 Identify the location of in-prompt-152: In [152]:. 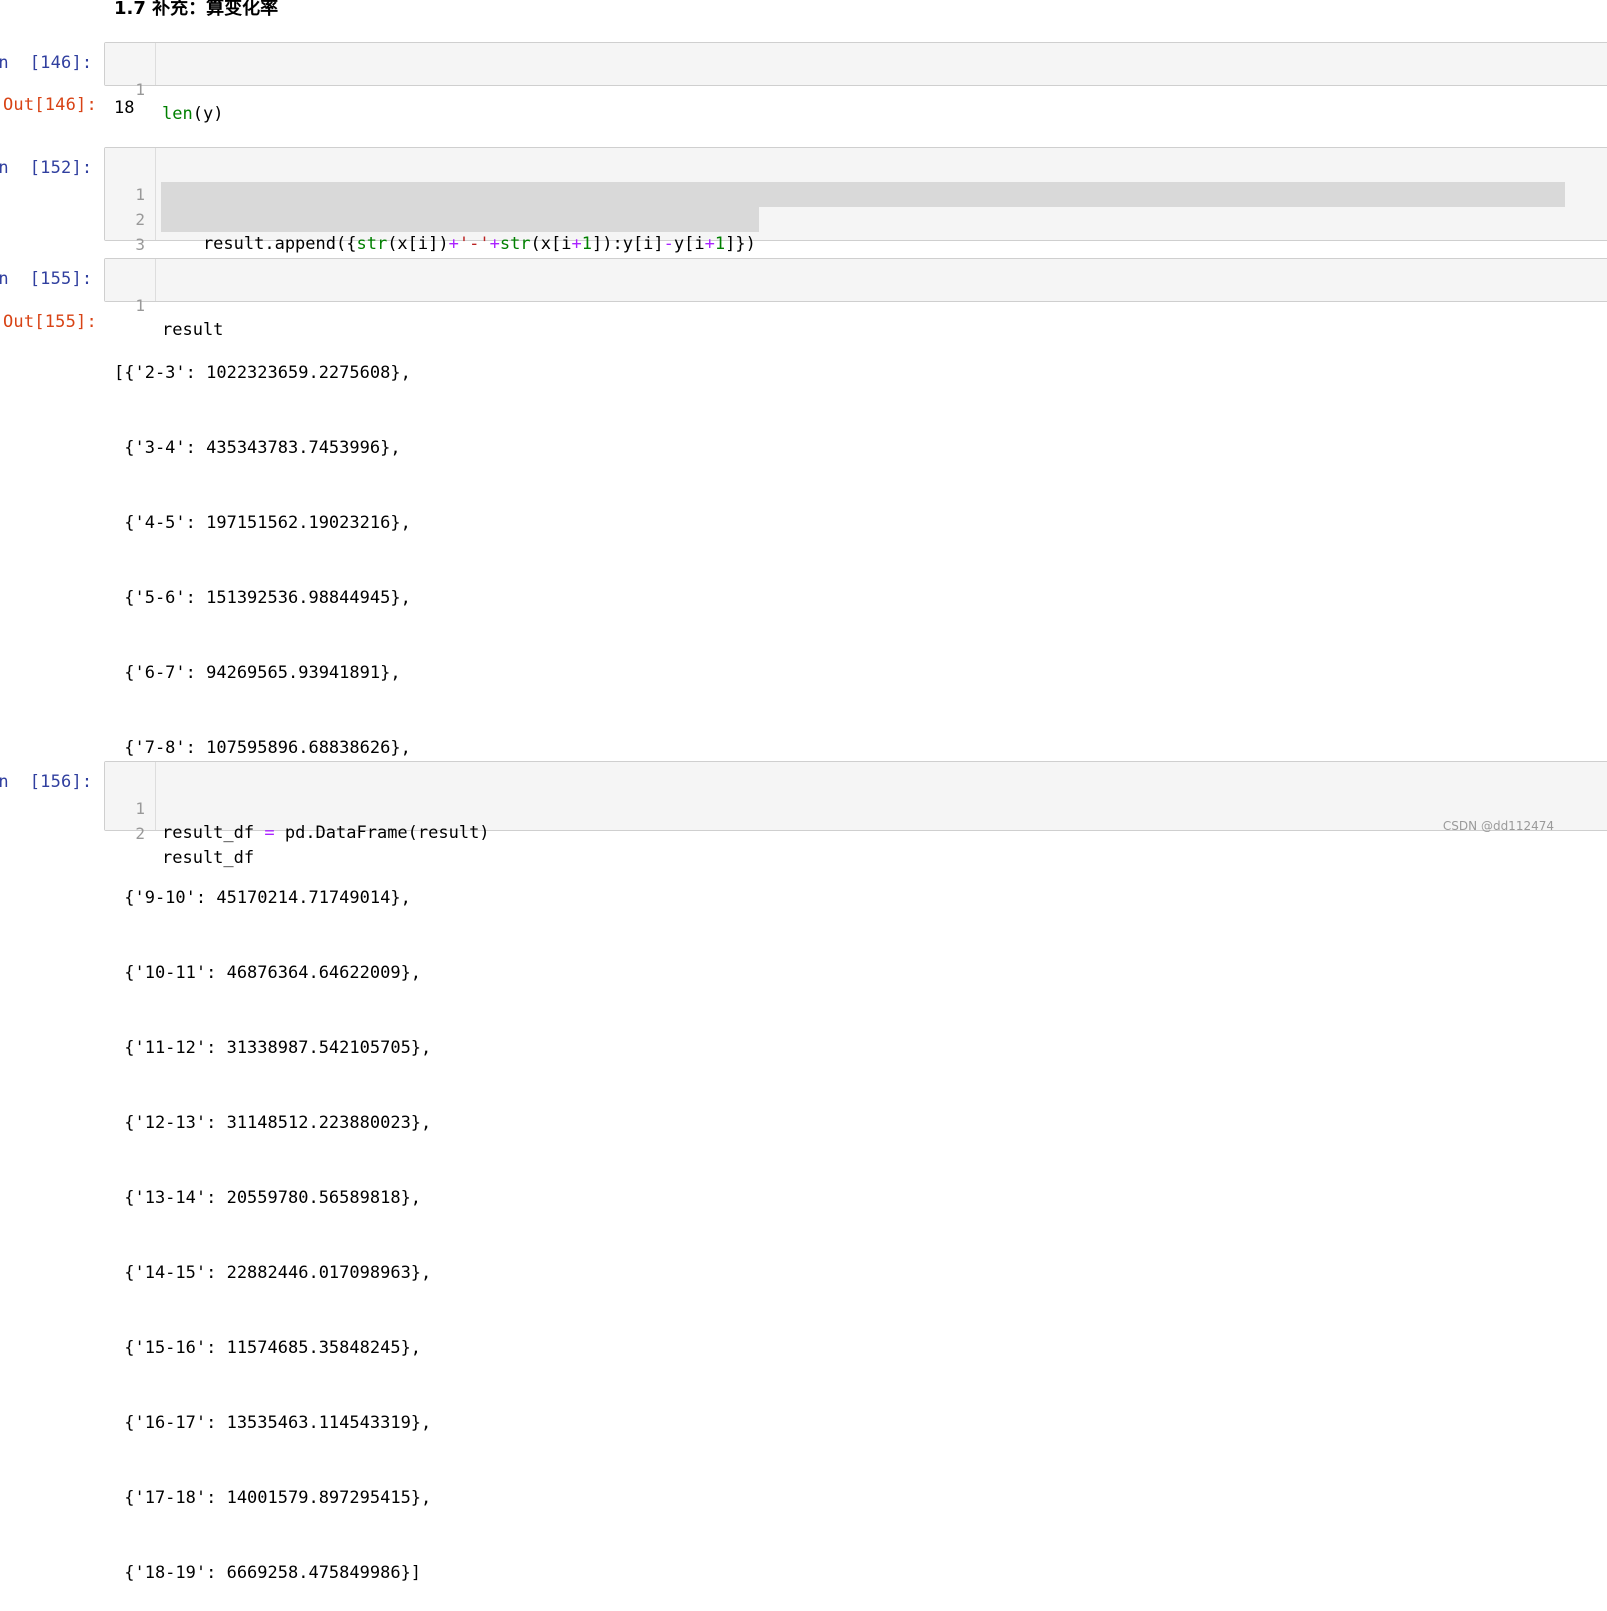
(46, 168).